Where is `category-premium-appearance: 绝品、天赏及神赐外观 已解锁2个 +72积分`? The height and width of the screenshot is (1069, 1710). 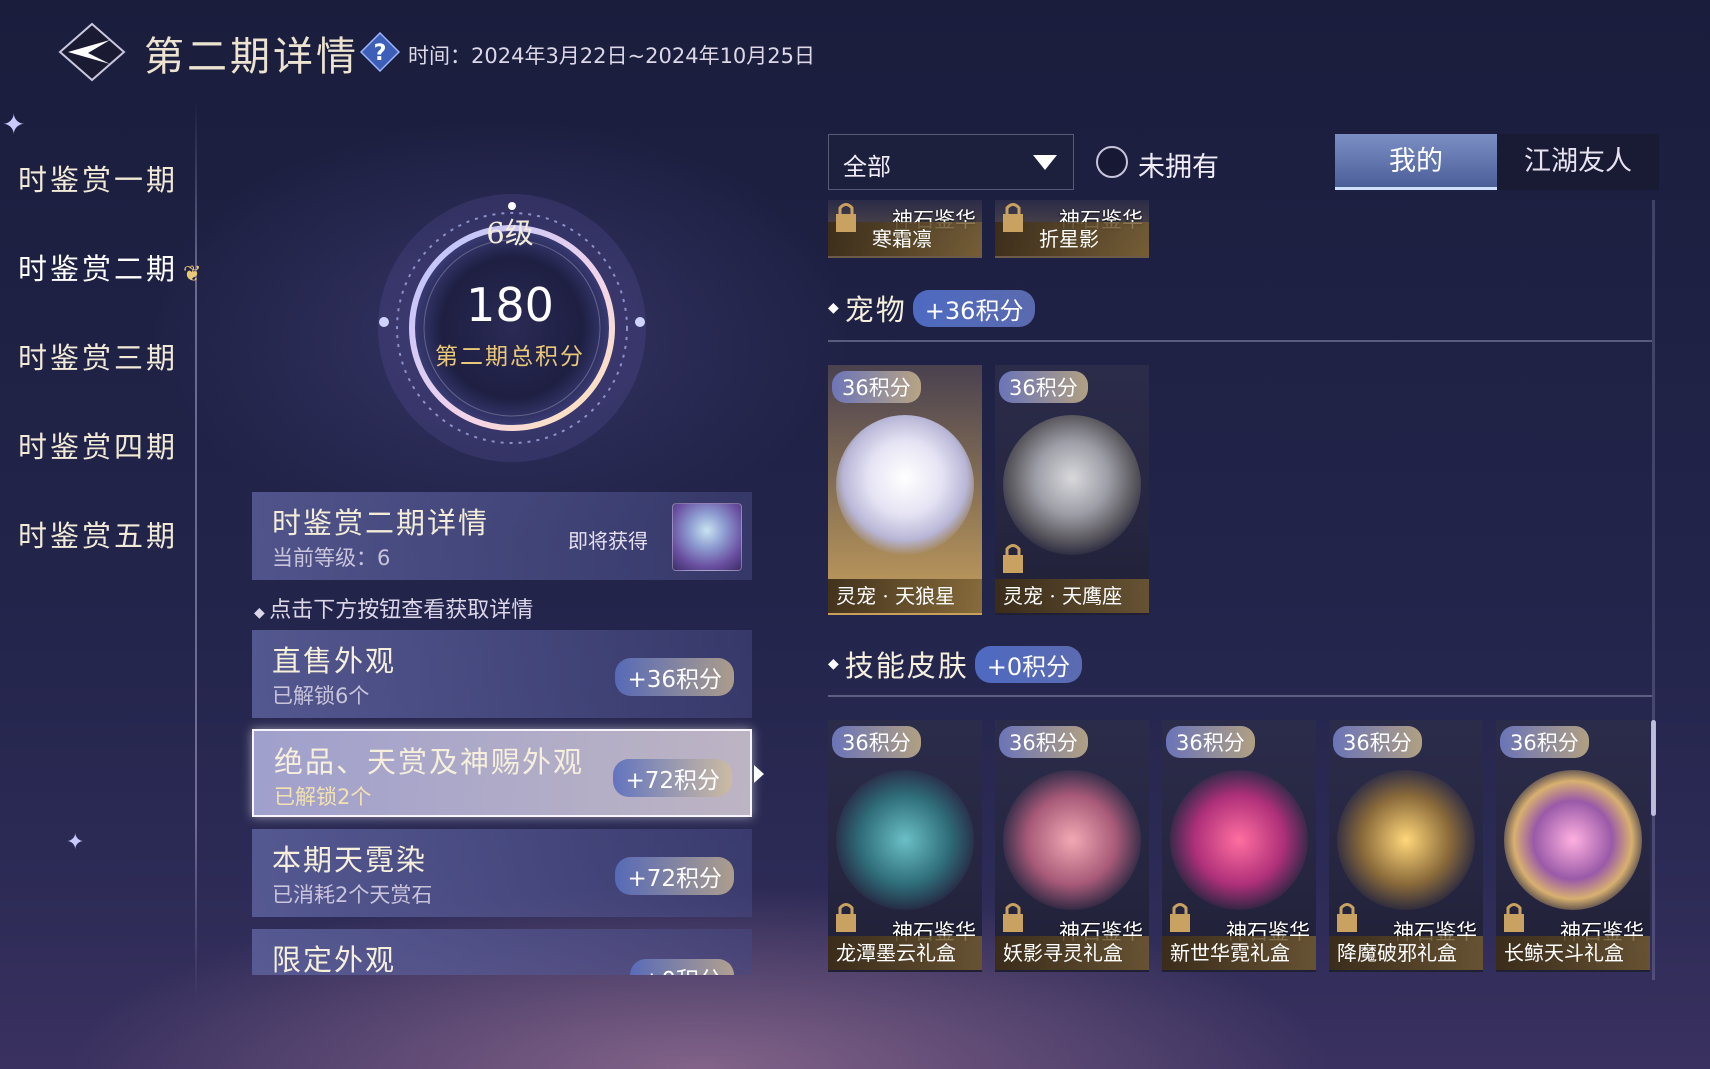 category-premium-appearance: 绝品、天赏及神赐外观 已解锁2个 +72积分 is located at coordinates (502, 773).